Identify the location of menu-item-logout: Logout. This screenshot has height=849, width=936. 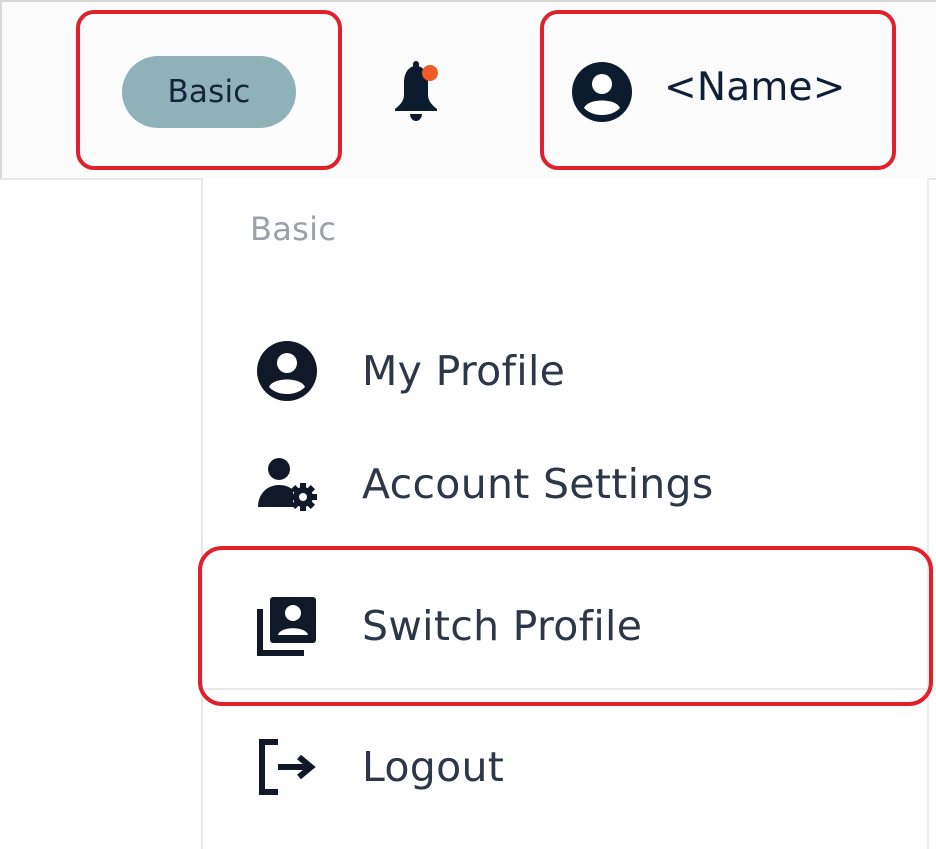
(564, 767).